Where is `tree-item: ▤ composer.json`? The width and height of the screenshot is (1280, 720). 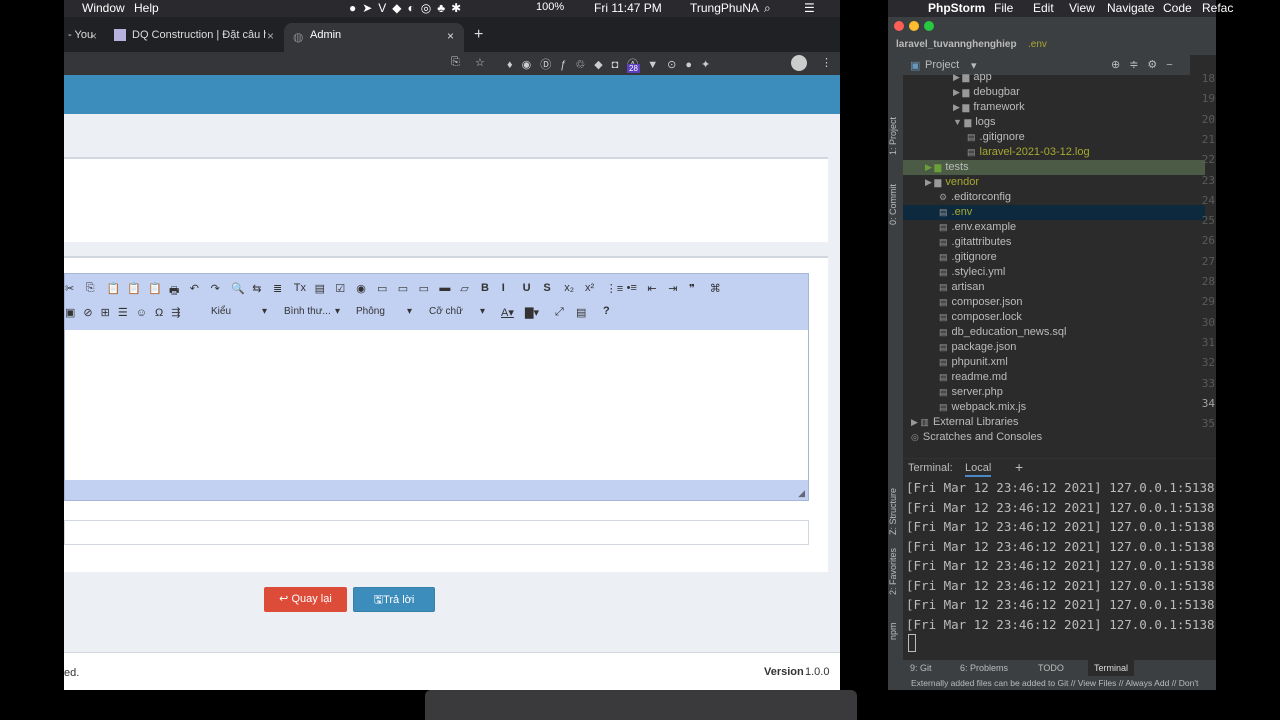
tree-item: ▤ composer.json is located at coordinates (1054, 302).